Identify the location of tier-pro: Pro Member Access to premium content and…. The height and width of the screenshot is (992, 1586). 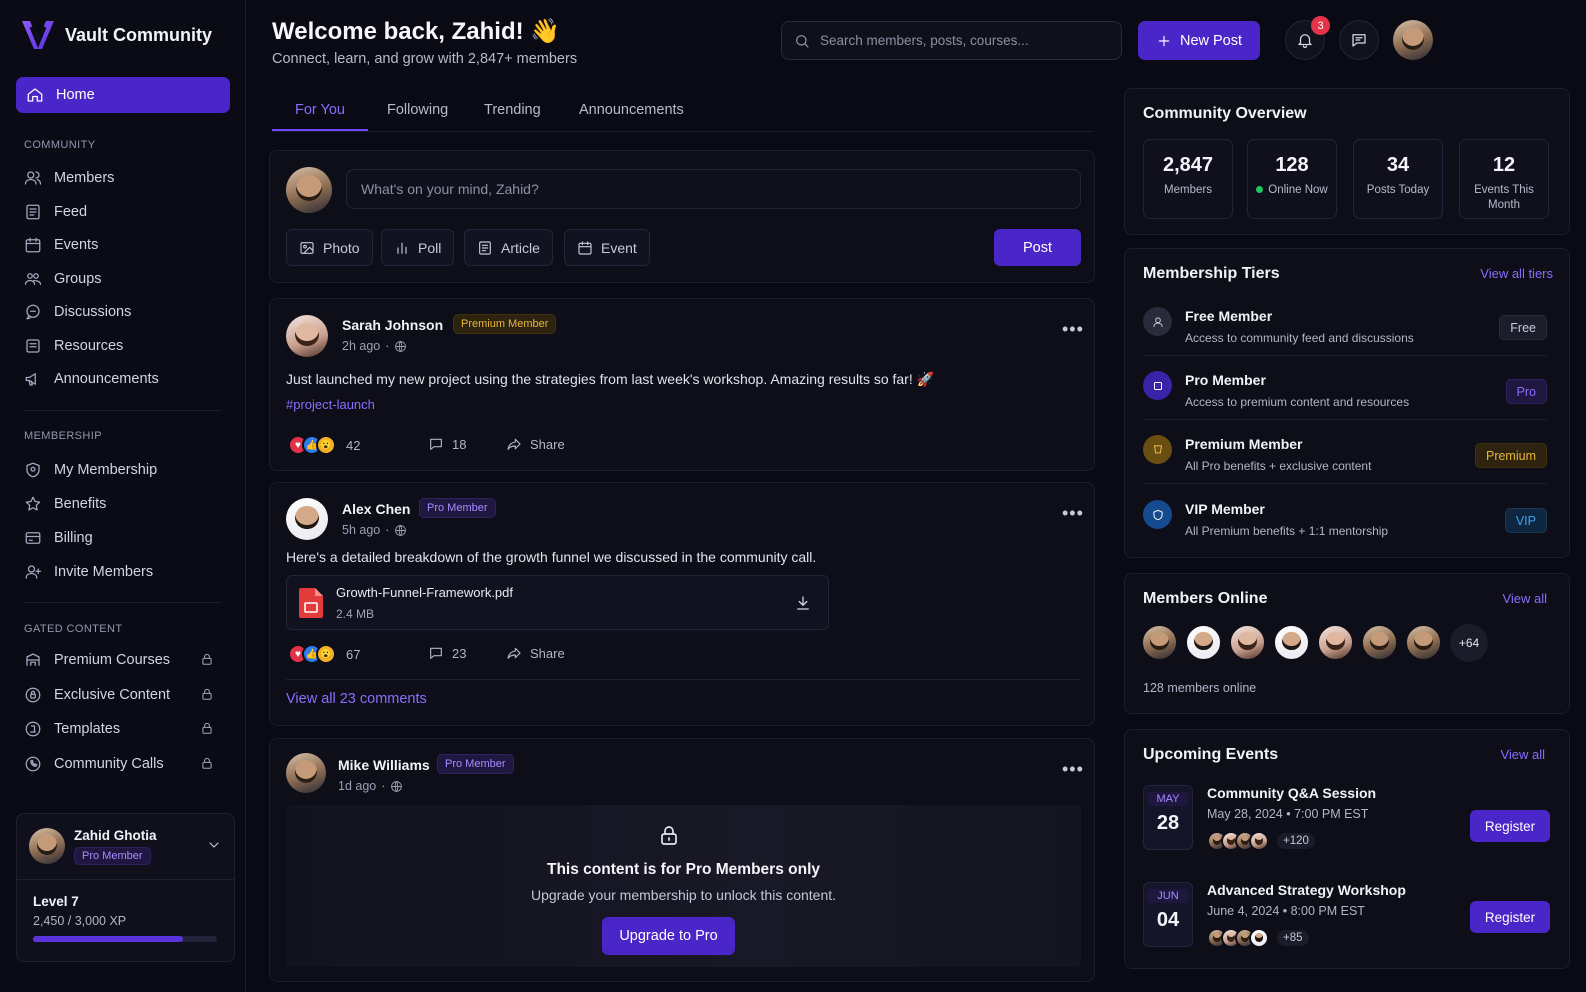
(1345, 396).